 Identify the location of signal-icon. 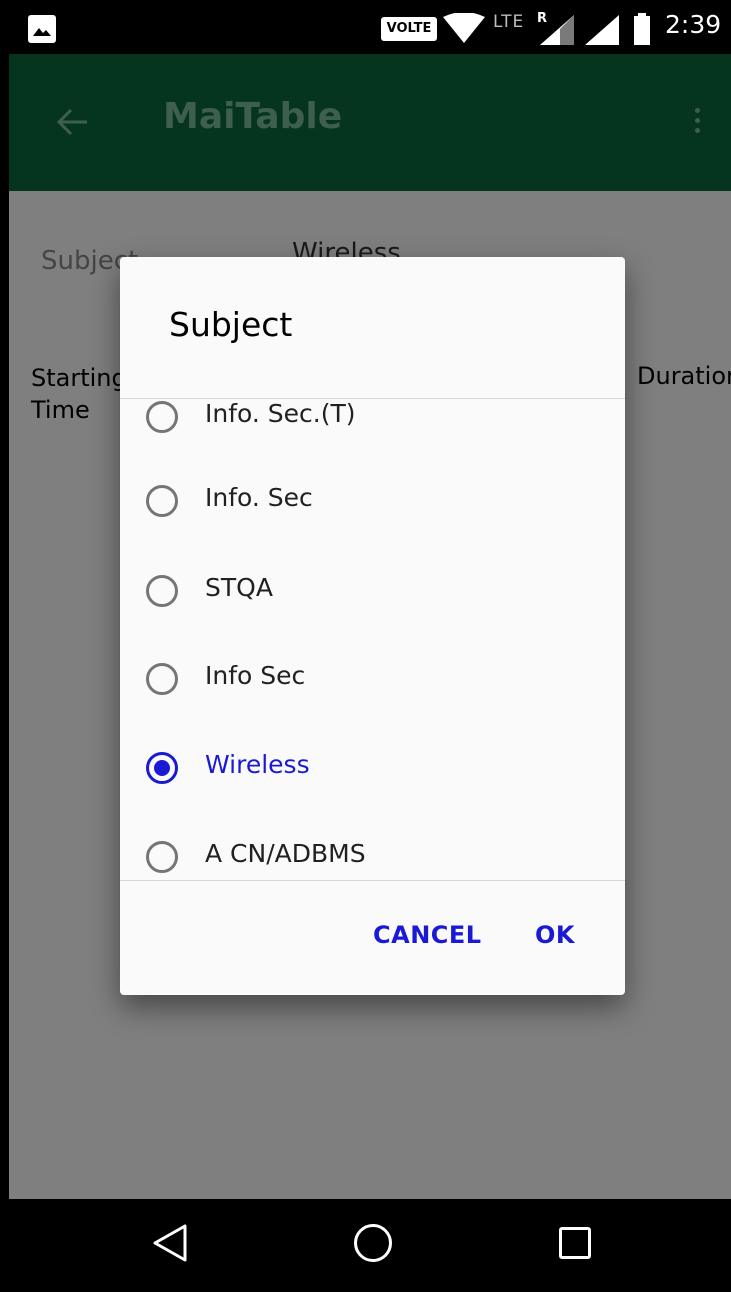
(602, 32).